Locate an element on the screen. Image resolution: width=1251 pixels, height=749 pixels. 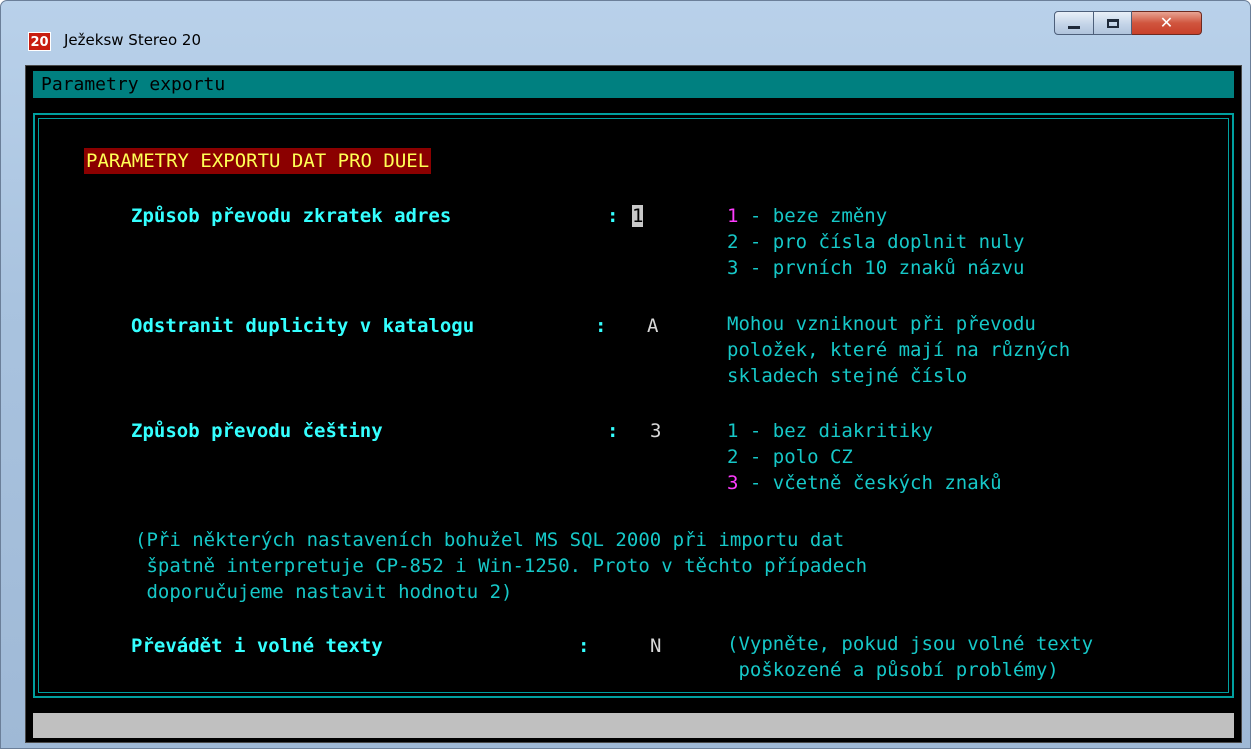
option-line: 2 - pro čísla doplnit nuly is located at coordinates (875, 242).